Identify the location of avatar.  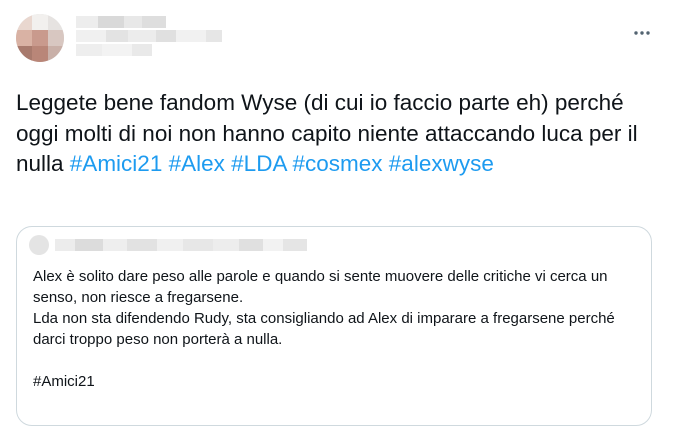
(40, 38).